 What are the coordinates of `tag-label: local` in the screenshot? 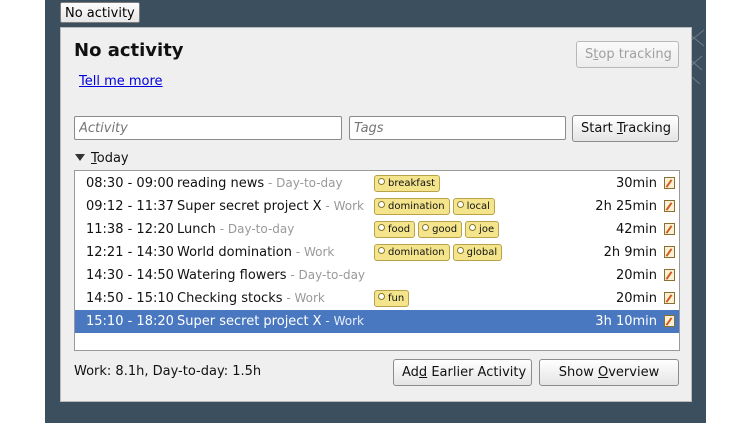 It's located at (478, 206).